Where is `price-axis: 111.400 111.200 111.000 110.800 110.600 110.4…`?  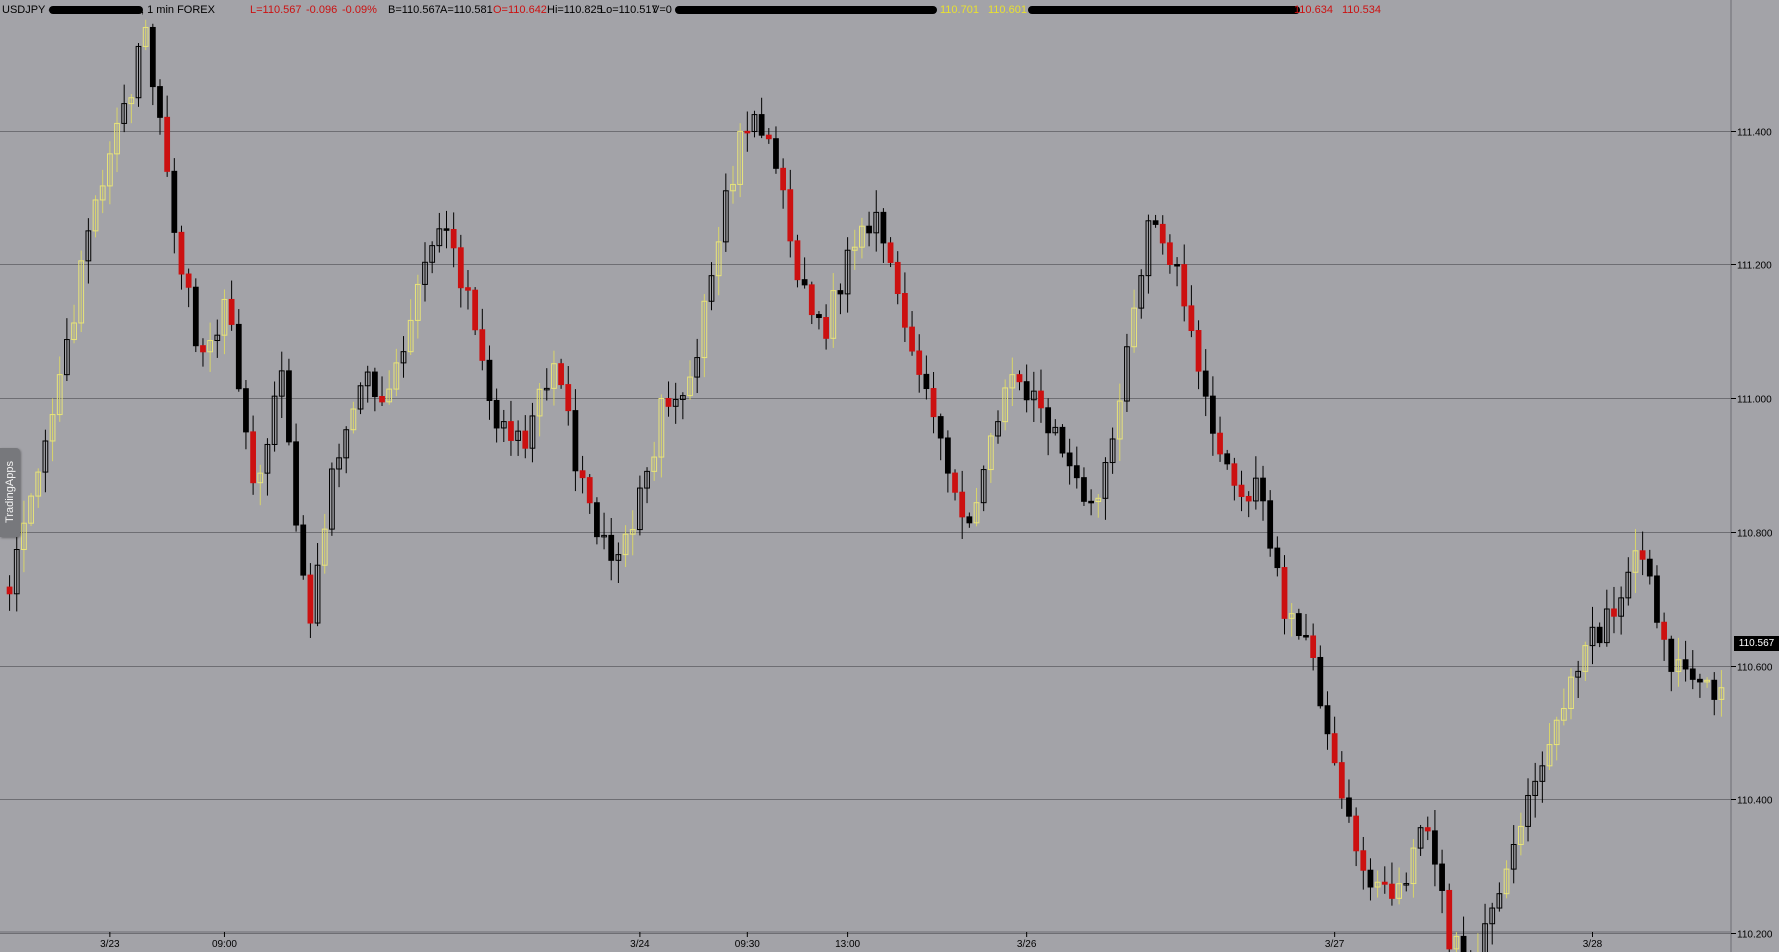
price-axis: 111.400 111.200 111.000 110.800 110.600 110.4… is located at coordinates (1752, 534).